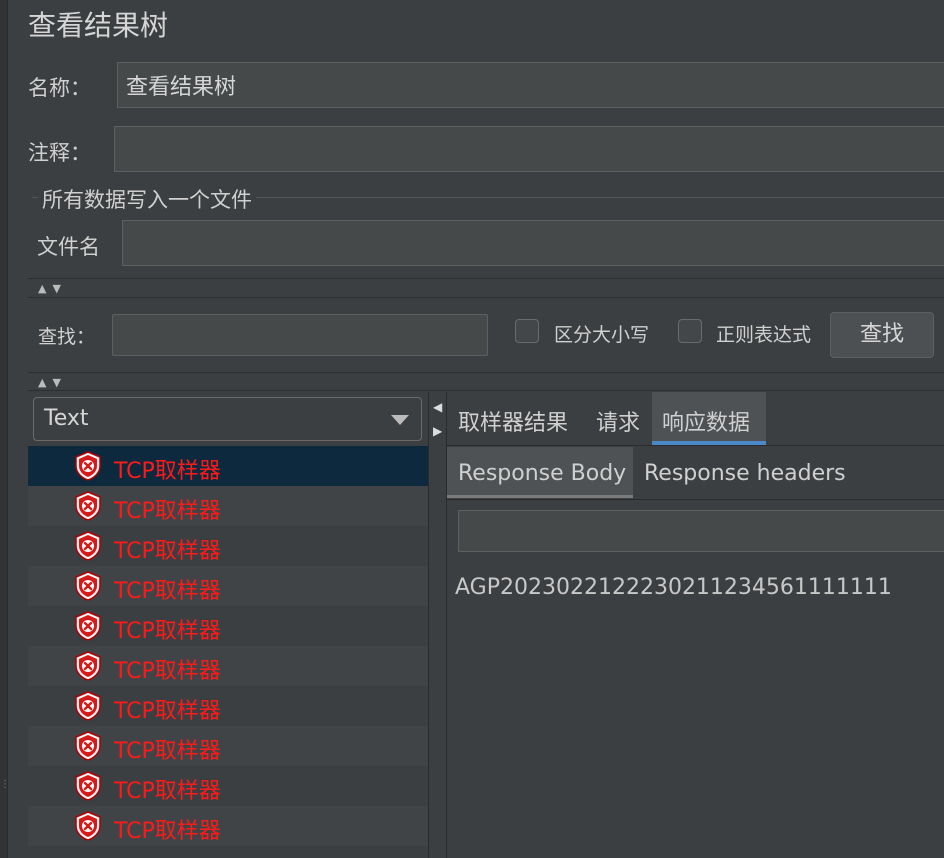  I want to click on subtab-response-headers: Response headers, so click(745, 473).